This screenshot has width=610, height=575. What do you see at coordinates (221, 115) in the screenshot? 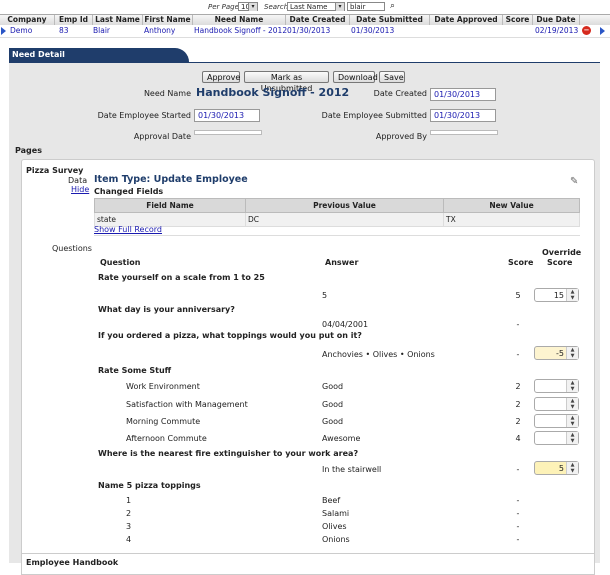
I see `date-started-value: 01/30/2013` at bounding box center [221, 115].